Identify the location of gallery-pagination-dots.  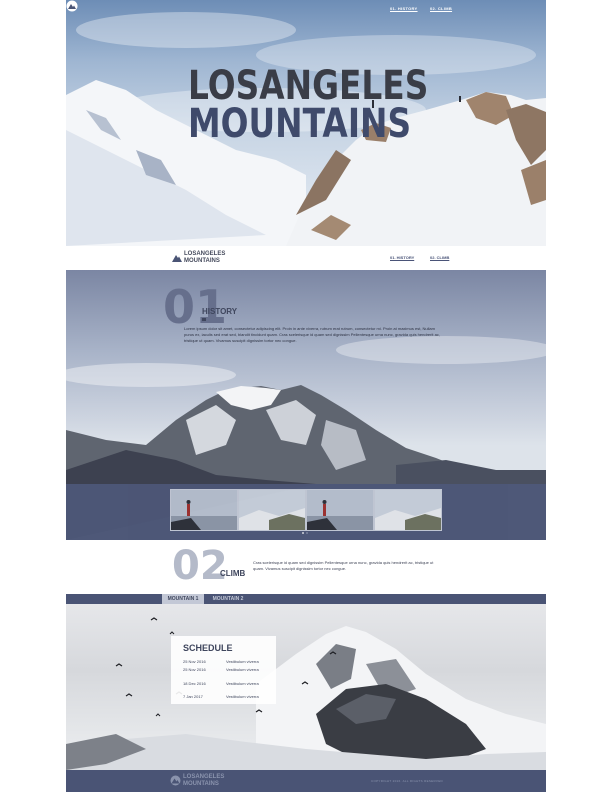
(306, 533).